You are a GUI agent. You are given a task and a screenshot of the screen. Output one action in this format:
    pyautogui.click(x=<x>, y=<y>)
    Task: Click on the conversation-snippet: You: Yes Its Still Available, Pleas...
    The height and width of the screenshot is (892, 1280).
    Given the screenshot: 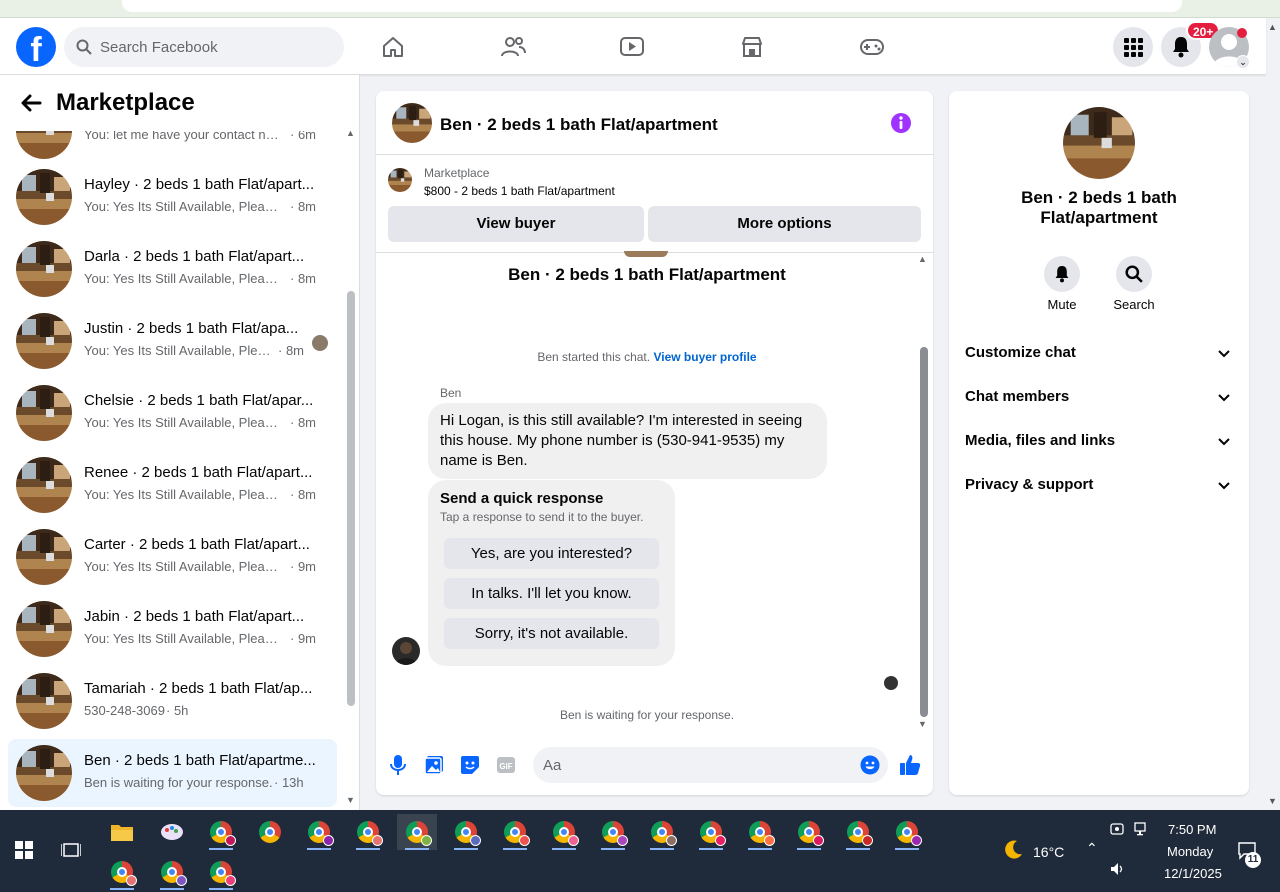 What is the action you would take?
    pyautogui.click(x=179, y=350)
    